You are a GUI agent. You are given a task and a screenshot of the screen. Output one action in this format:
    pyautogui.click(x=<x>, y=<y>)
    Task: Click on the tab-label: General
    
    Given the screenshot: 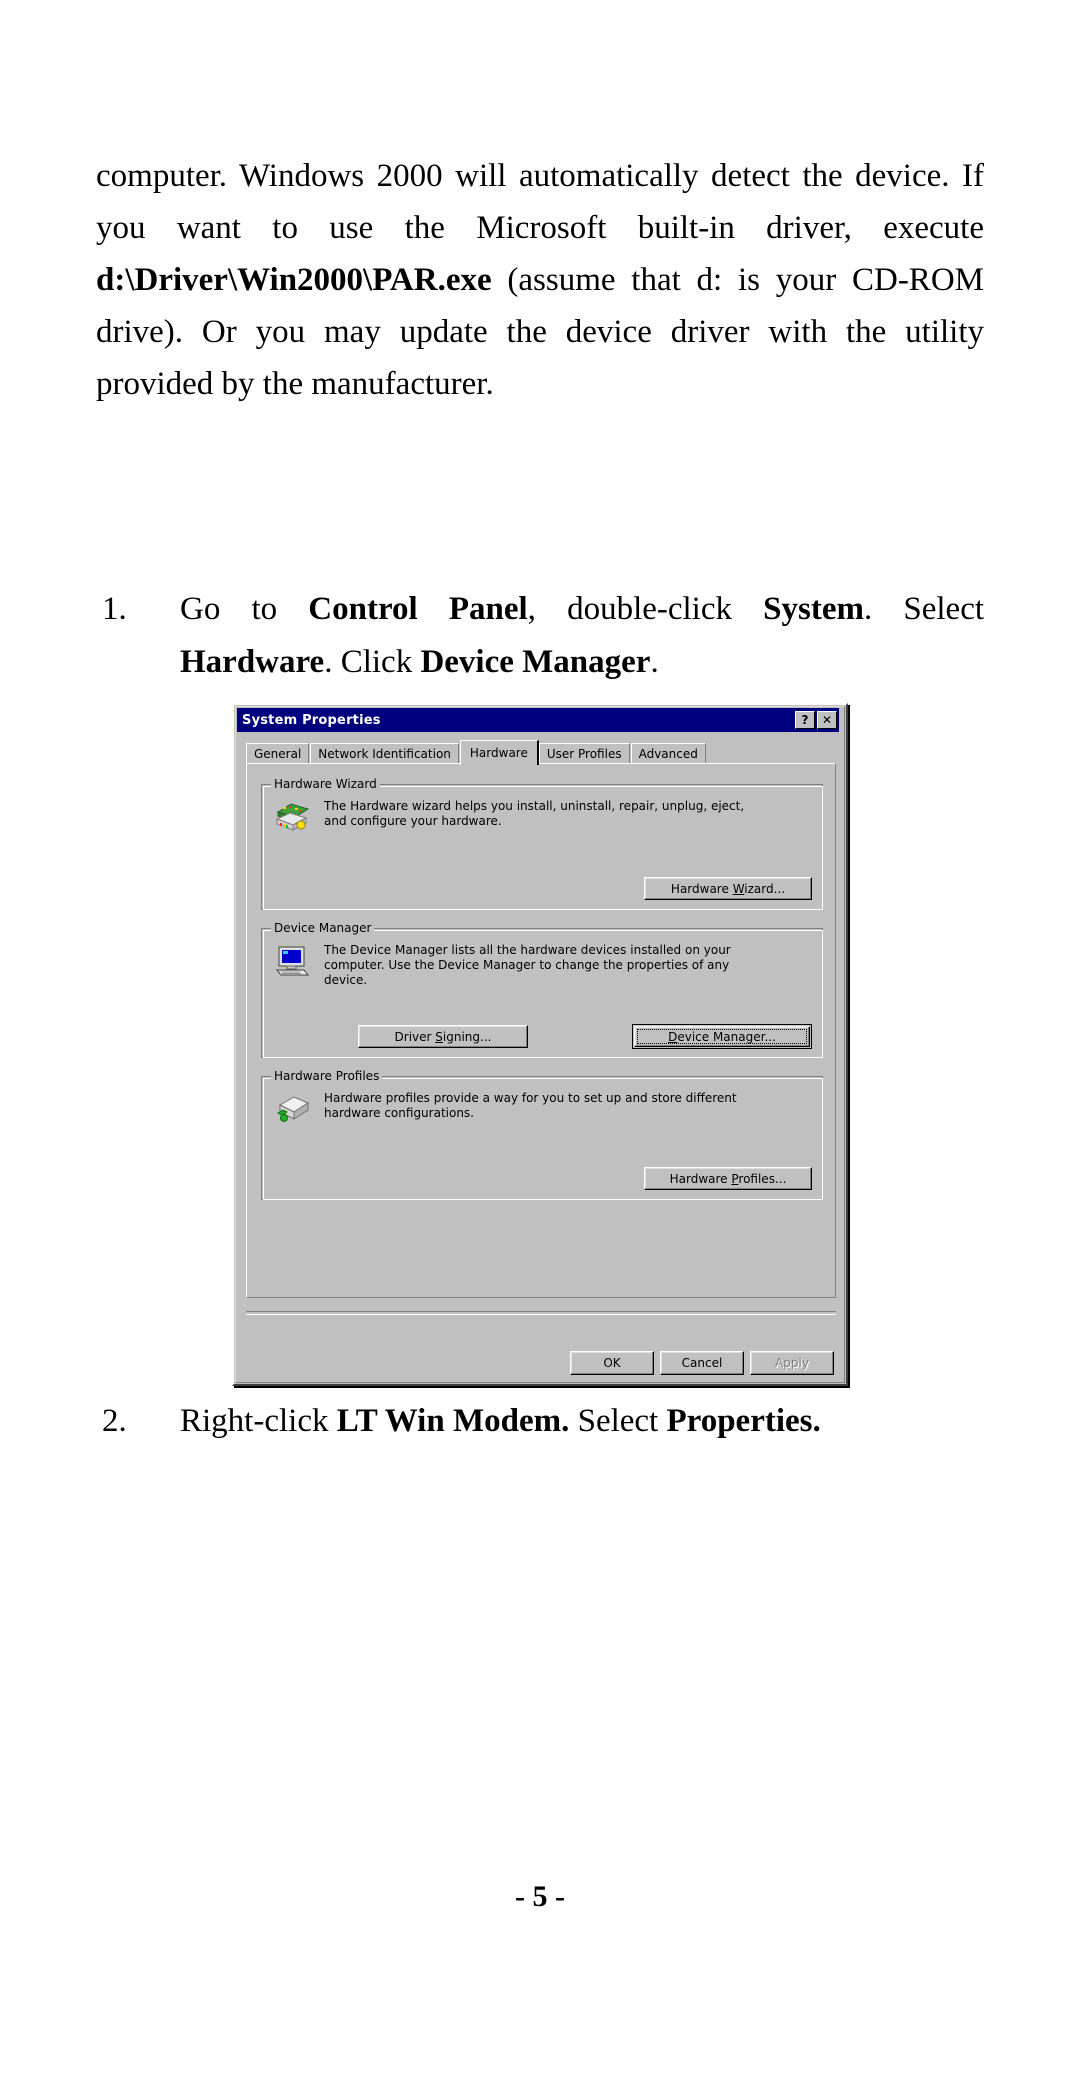 What is the action you would take?
    pyautogui.click(x=278, y=754)
    